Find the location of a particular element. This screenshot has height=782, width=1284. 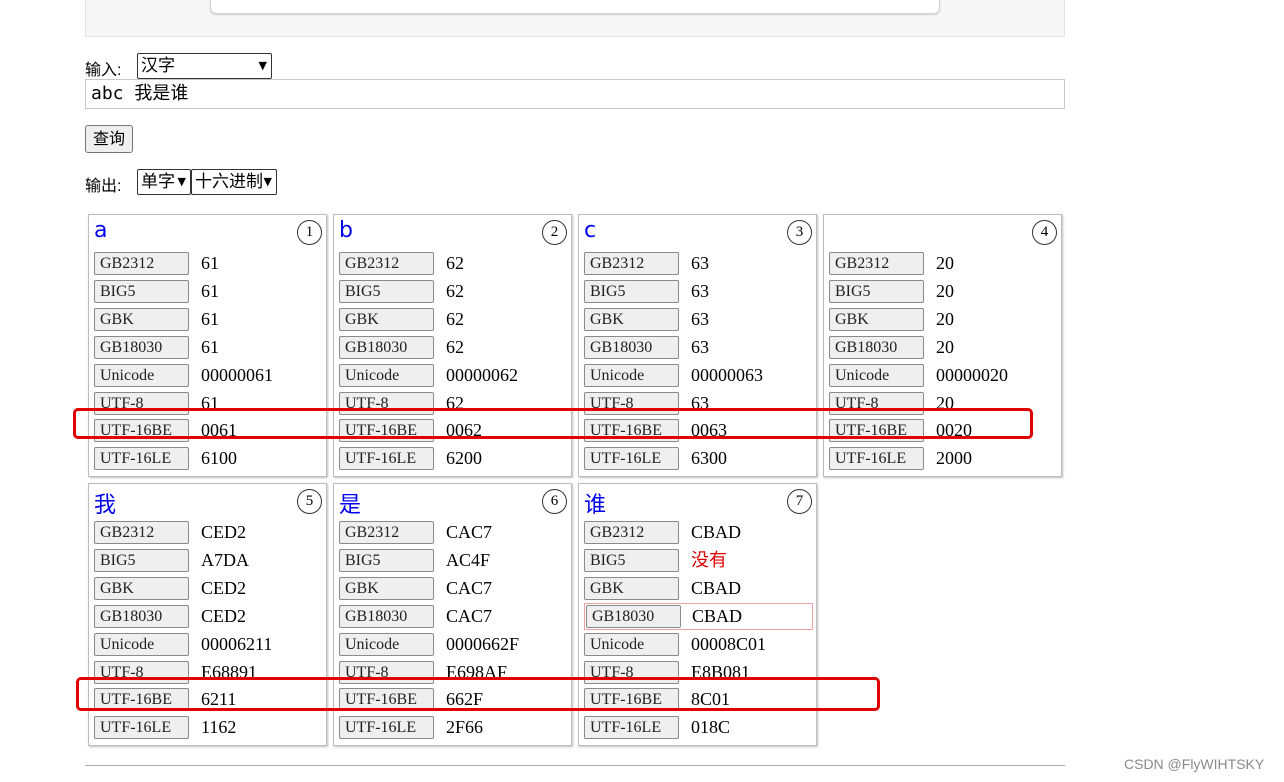

encoding-row: GB18030 CED2 is located at coordinates (208, 616).